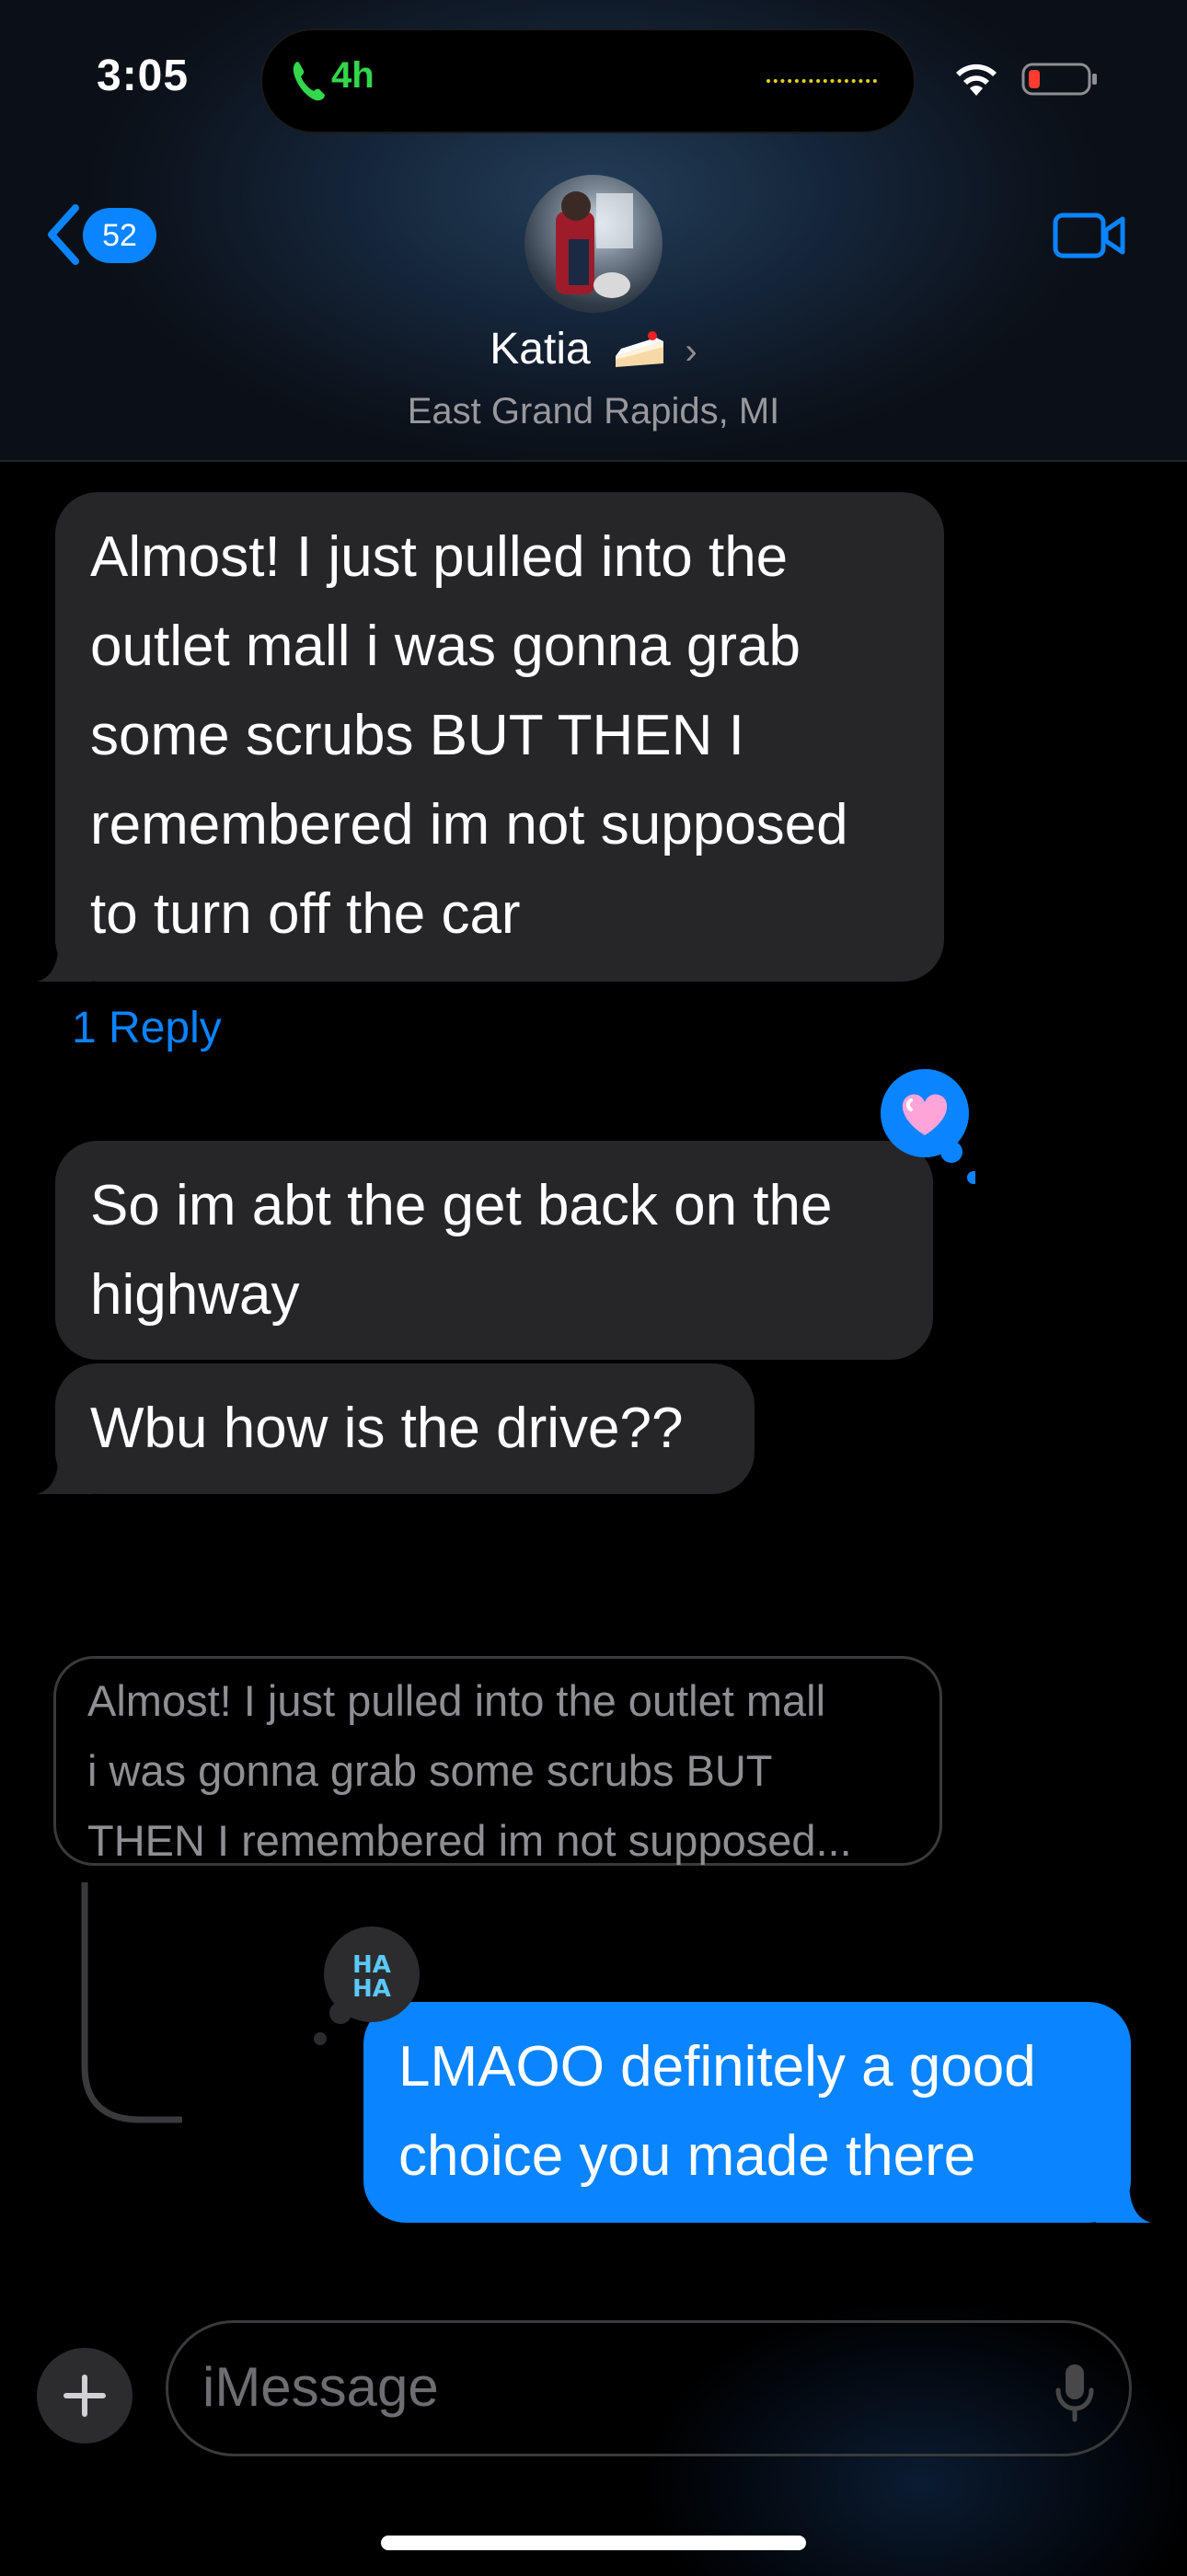  Describe the element at coordinates (353, 75) in the screenshot. I see `call-duration: 4h` at that location.